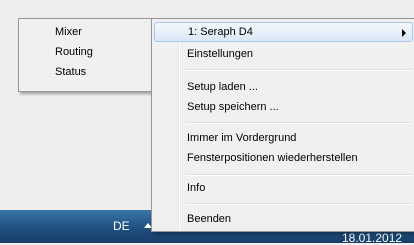  I want to click on menu-item-mixer: Mixer, so click(85, 32).